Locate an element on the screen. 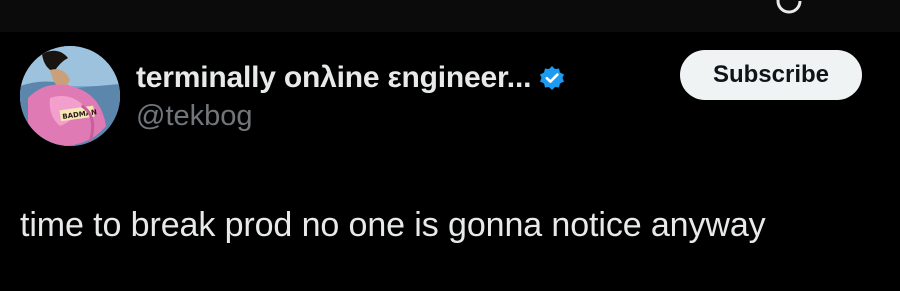  avatar-image: BADMAN is located at coordinates (70, 96).